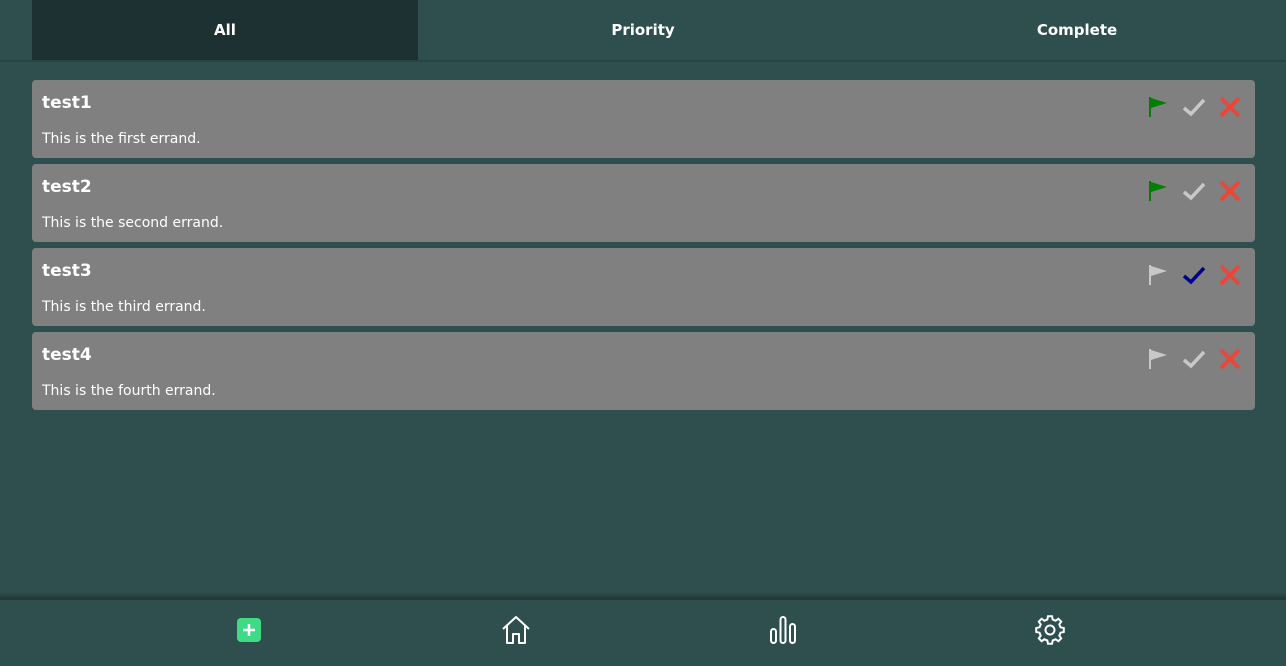 This screenshot has width=1286, height=666. What do you see at coordinates (643, 203) in the screenshot?
I see `errand-card: test2 This is the second errand.` at bounding box center [643, 203].